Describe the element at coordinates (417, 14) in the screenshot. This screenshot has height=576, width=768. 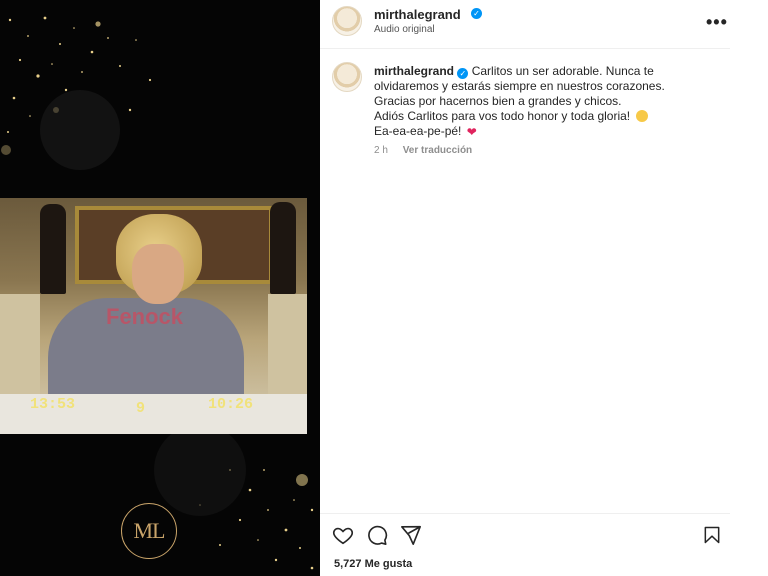
I see `post-username: mirthalegrand` at that location.